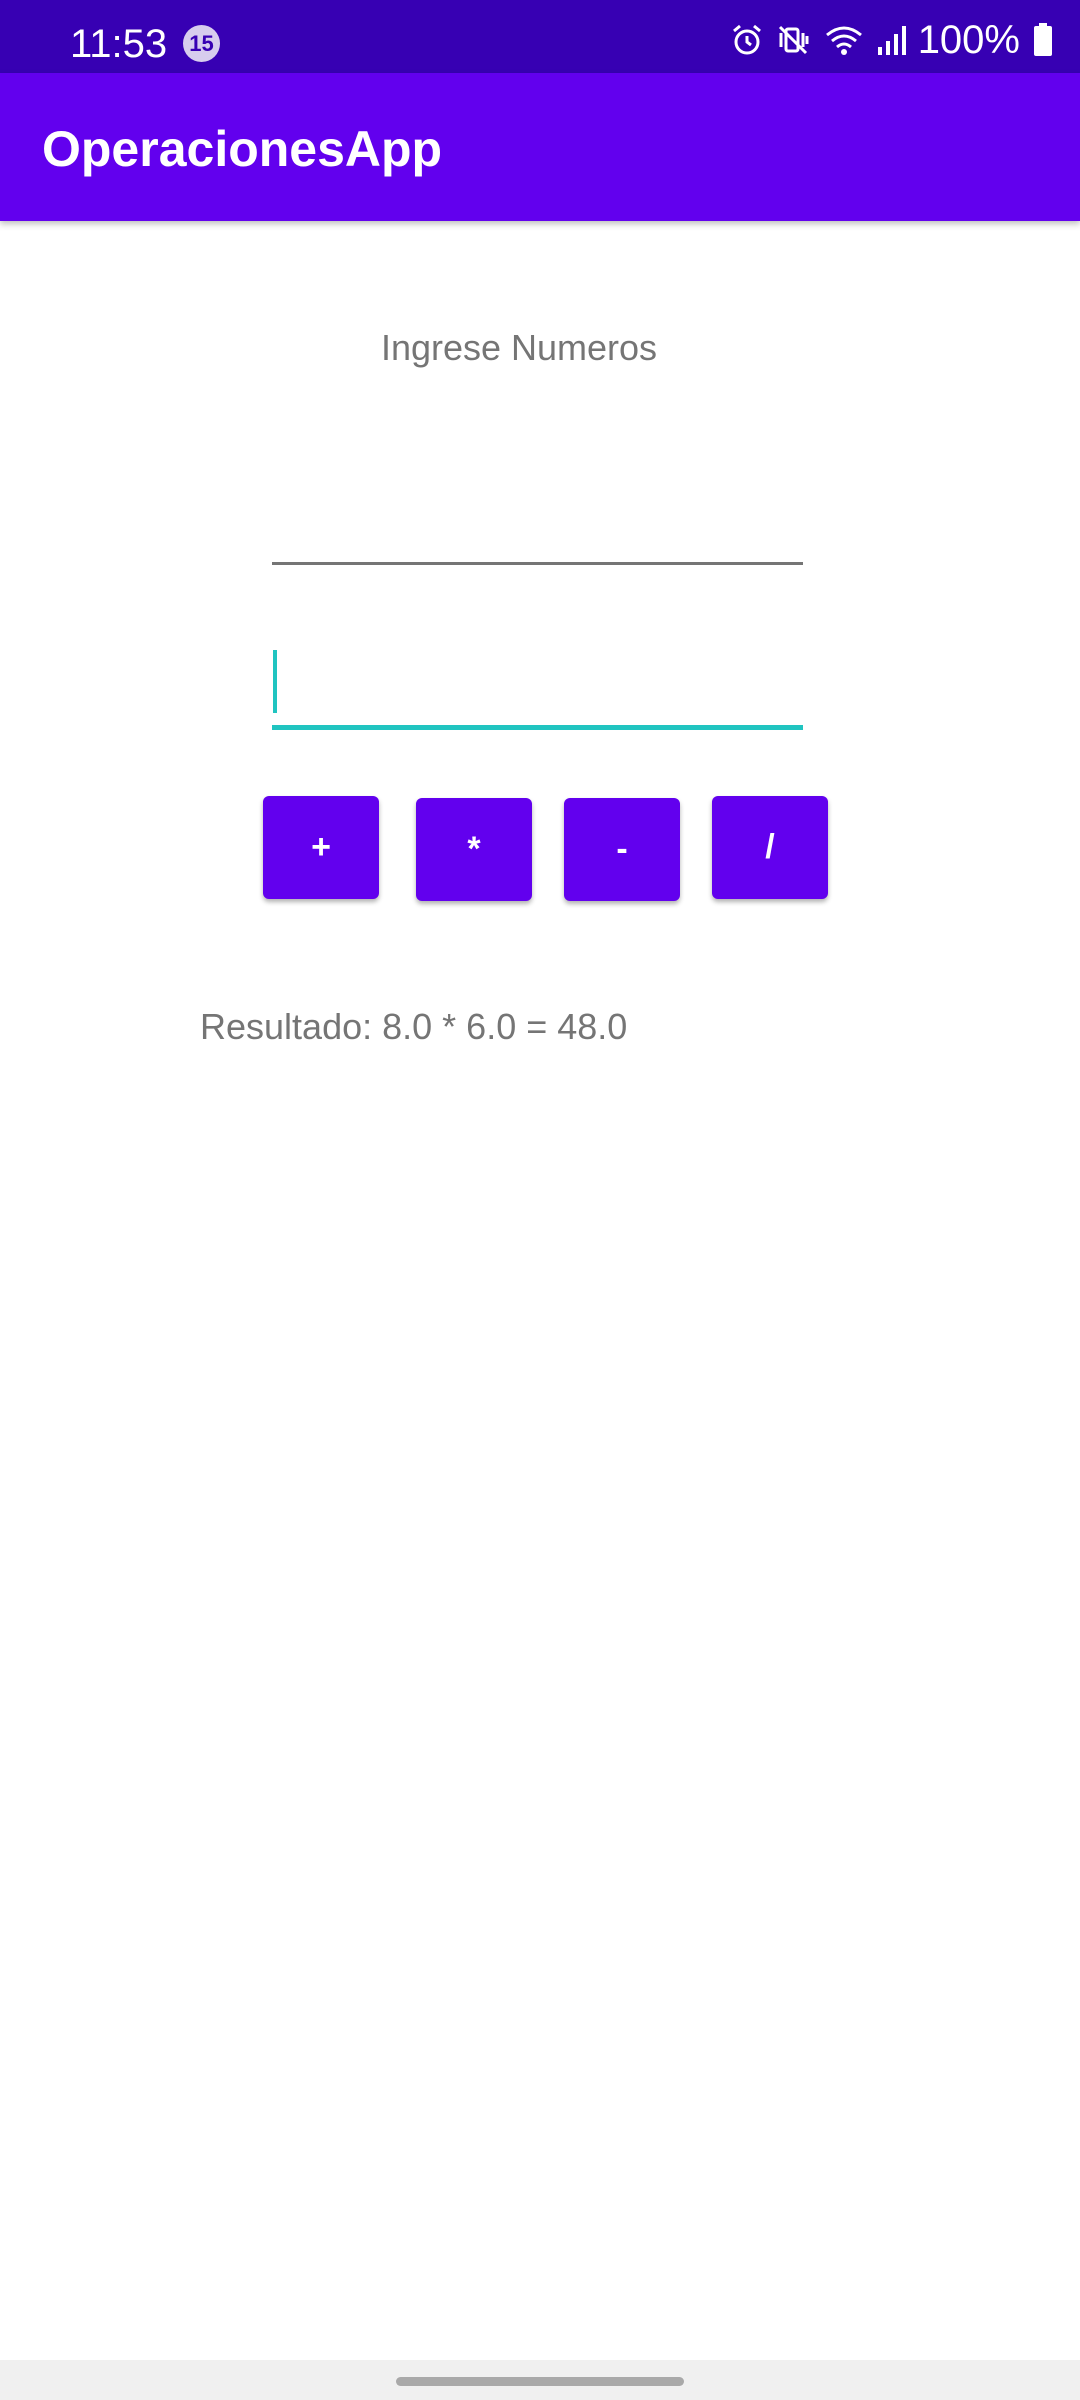  What do you see at coordinates (275, 681) in the screenshot?
I see `text-cursor` at bounding box center [275, 681].